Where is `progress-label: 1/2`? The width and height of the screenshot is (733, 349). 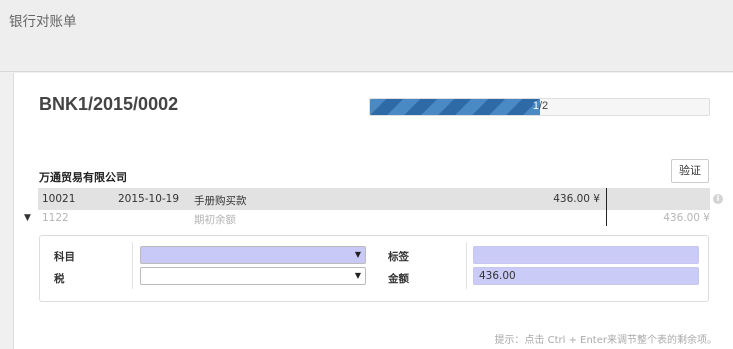 progress-label: 1/2 is located at coordinates (539, 106).